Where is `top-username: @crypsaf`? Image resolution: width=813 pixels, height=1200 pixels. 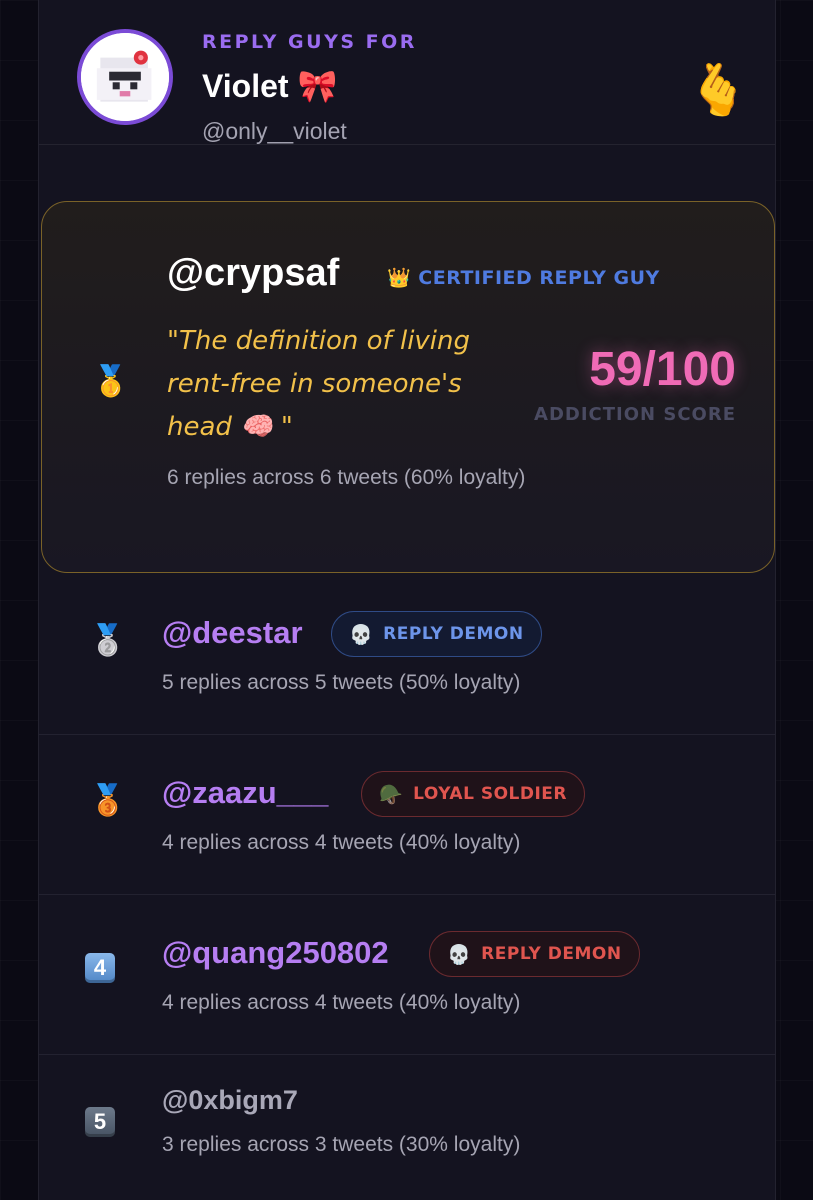
top-username: @crypsaf is located at coordinates (253, 273).